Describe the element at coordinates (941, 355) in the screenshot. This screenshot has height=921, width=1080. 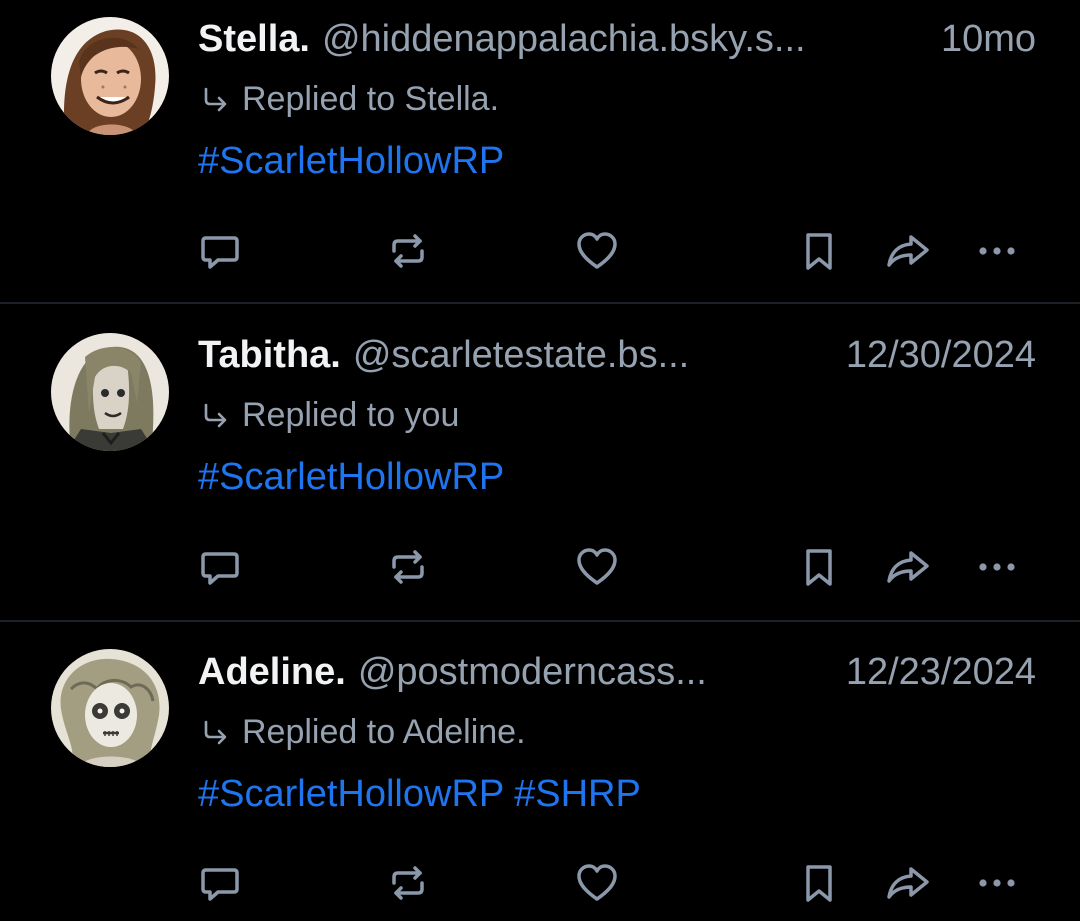
I see `post-timestamp: 12/30/2024` at that location.